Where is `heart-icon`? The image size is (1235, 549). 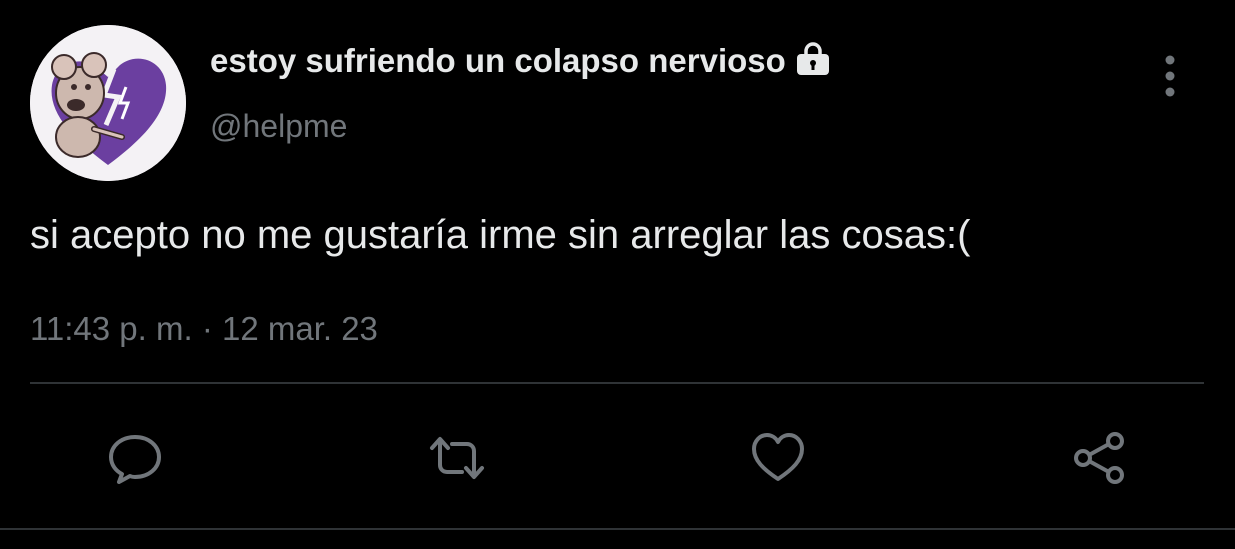
heart-icon is located at coordinates (778, 457).